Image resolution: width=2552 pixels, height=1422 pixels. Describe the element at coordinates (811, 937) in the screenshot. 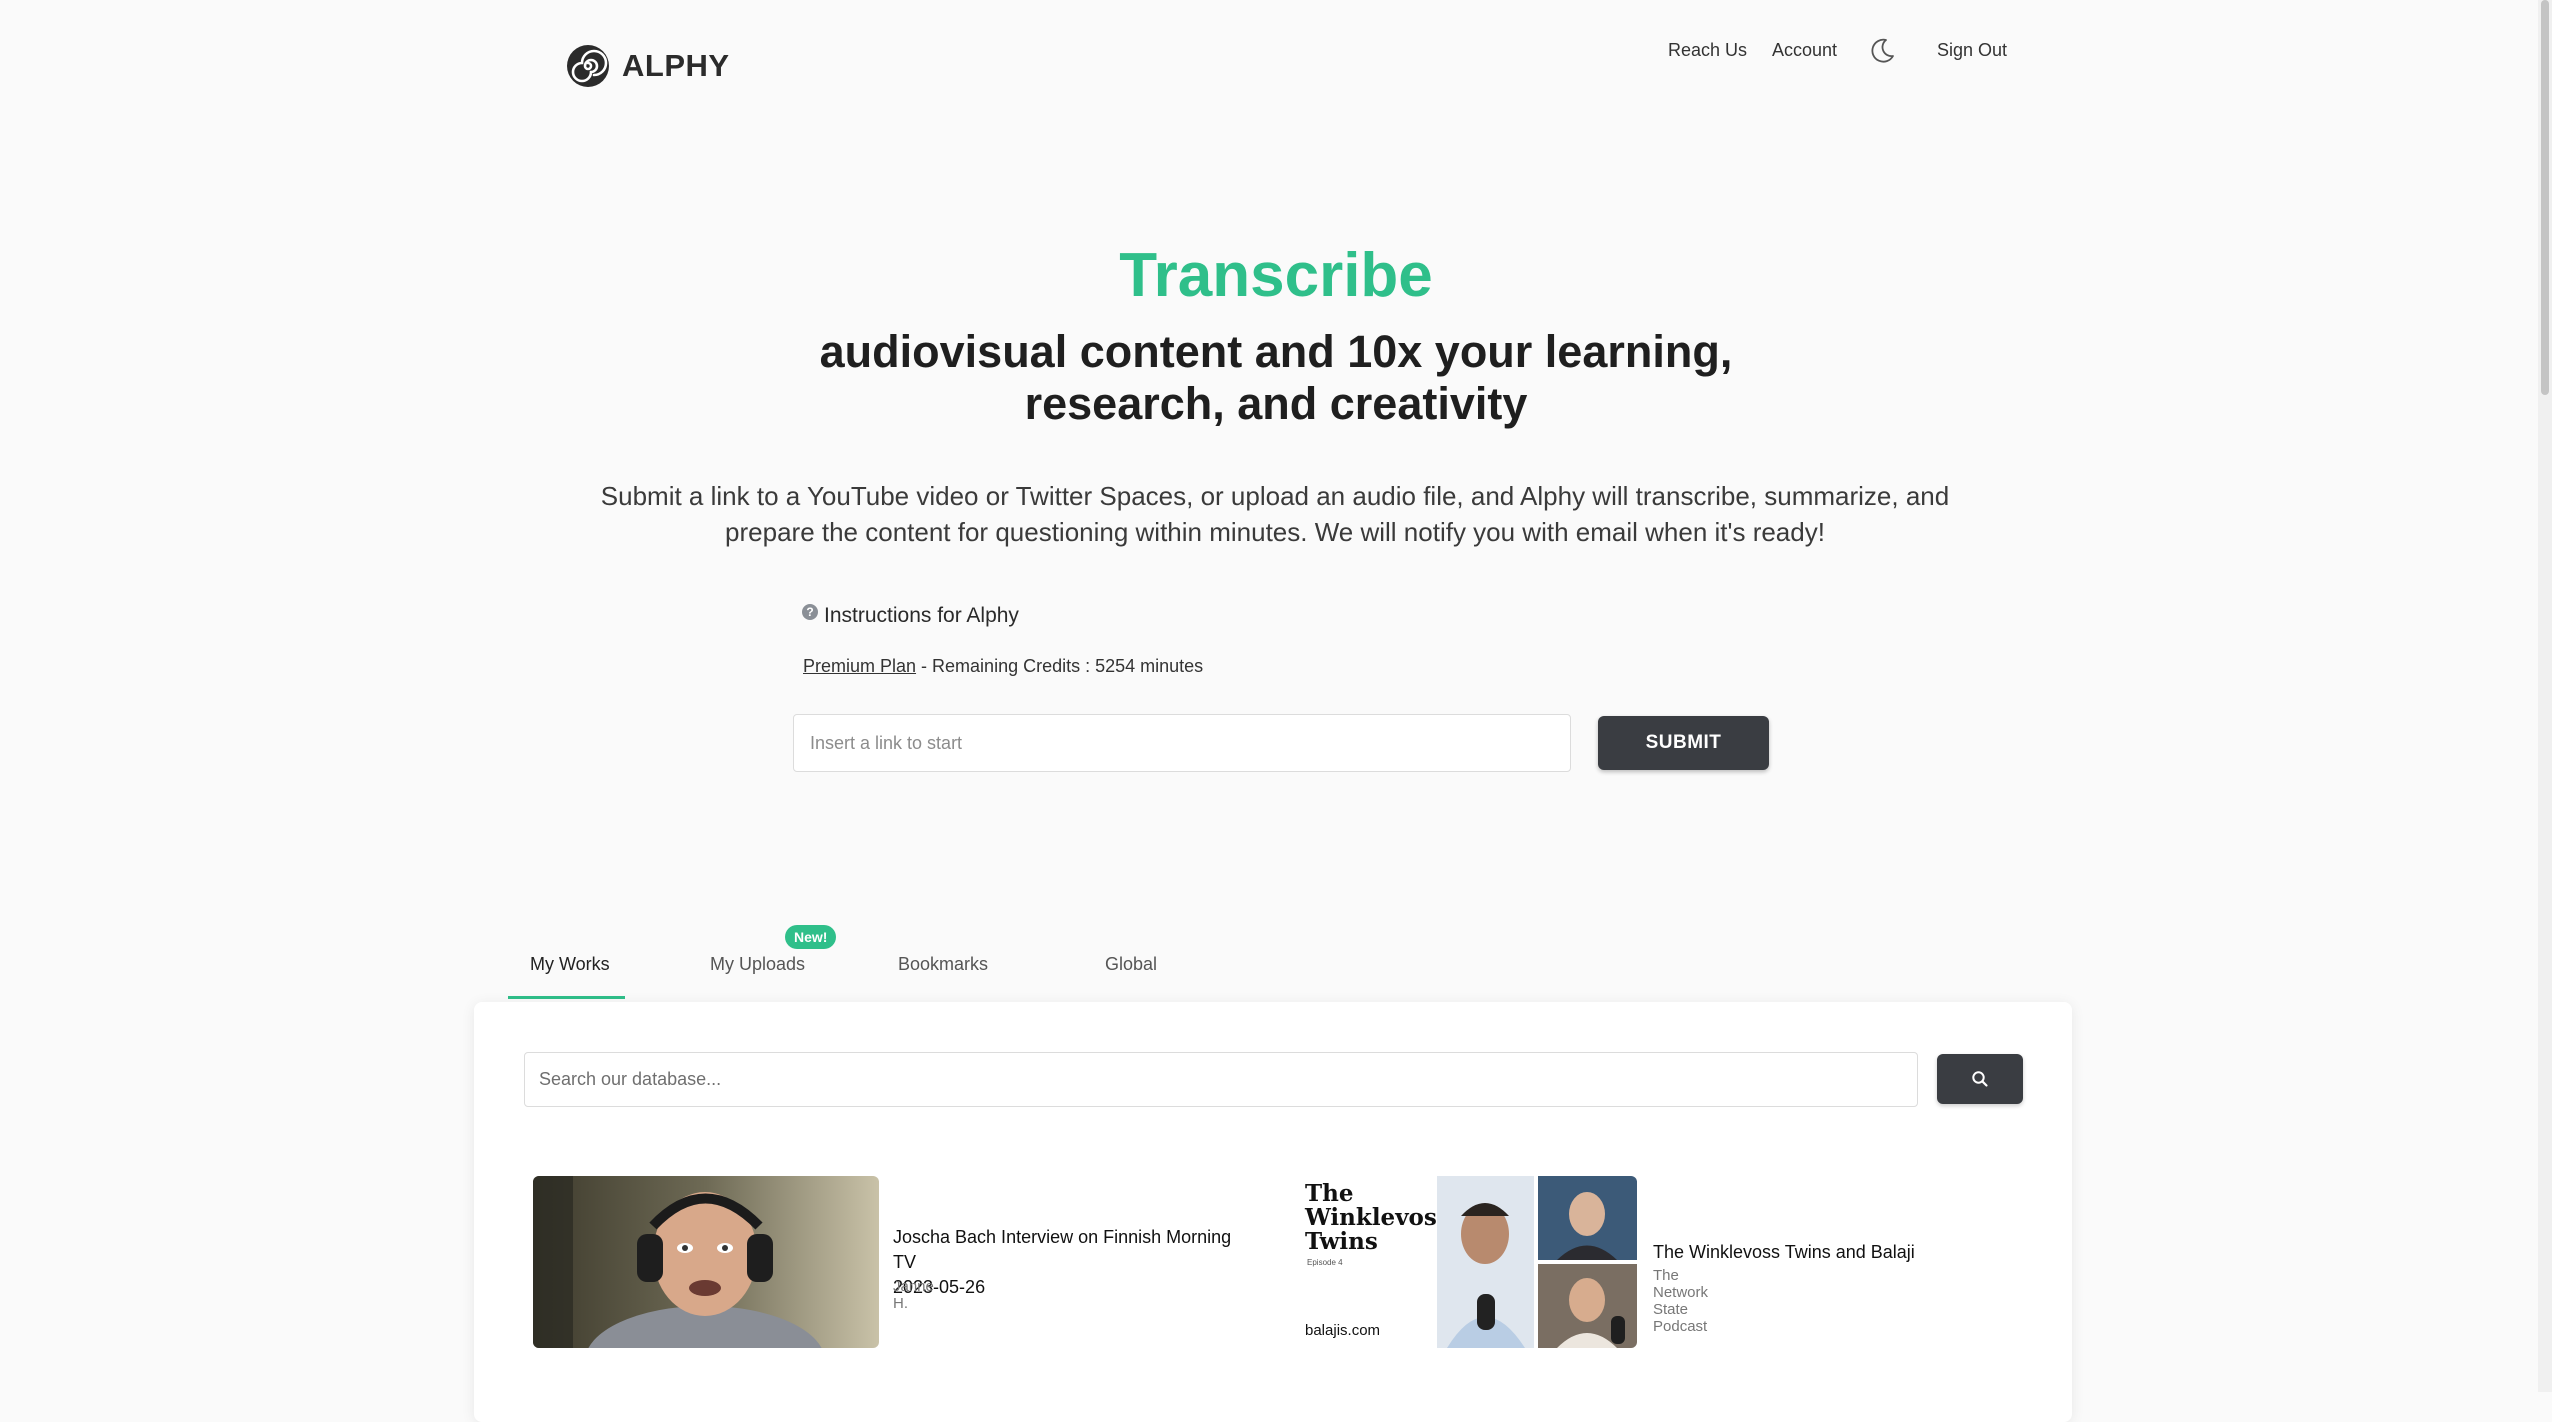

I see `new-badge: New!` at that location.